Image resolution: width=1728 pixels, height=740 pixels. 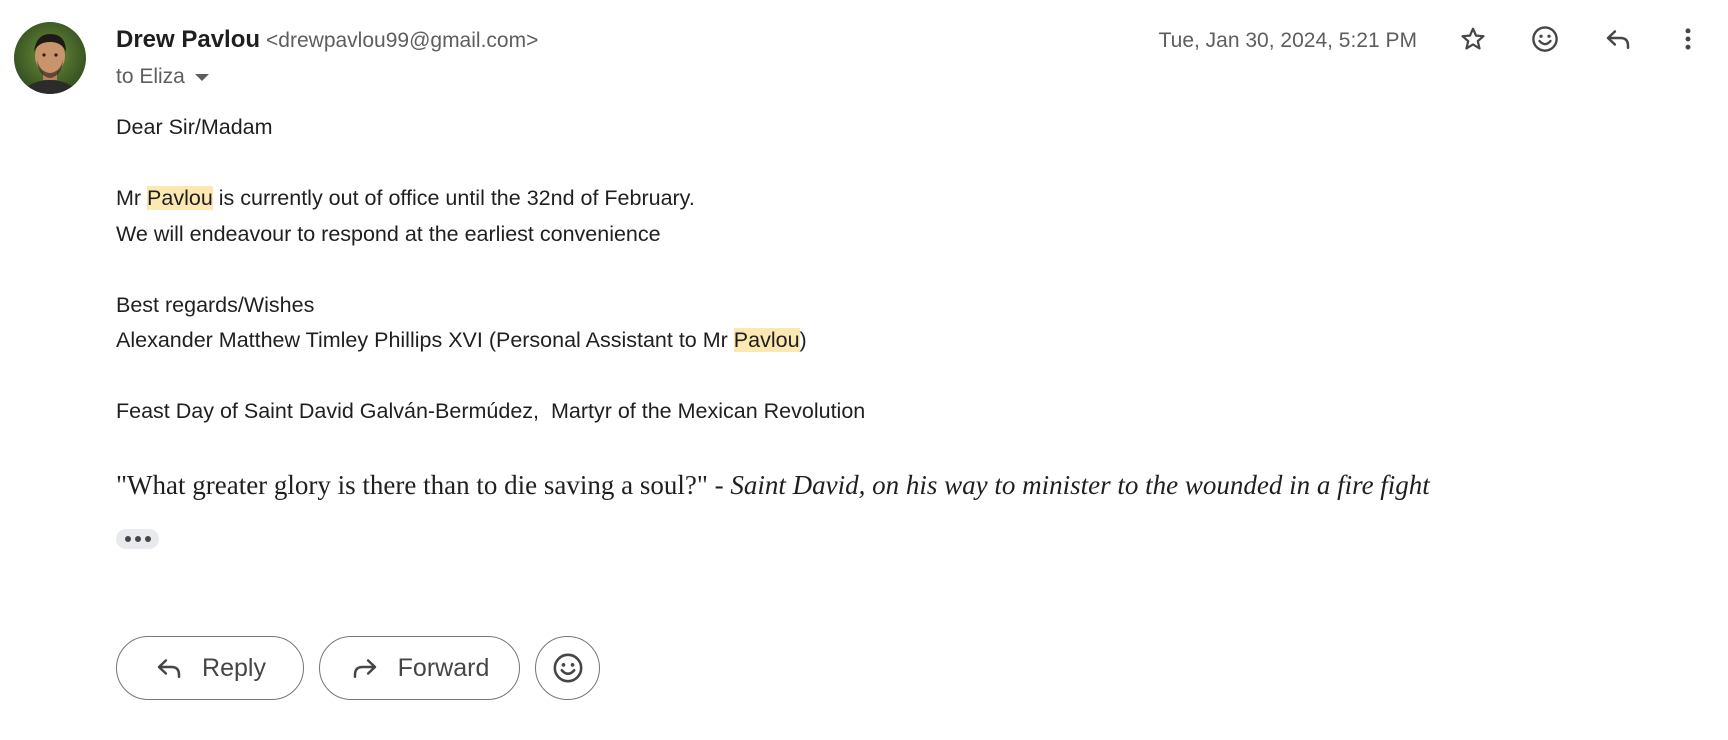 I want to click on add-reaction-button, so click(x=1545, y=39).